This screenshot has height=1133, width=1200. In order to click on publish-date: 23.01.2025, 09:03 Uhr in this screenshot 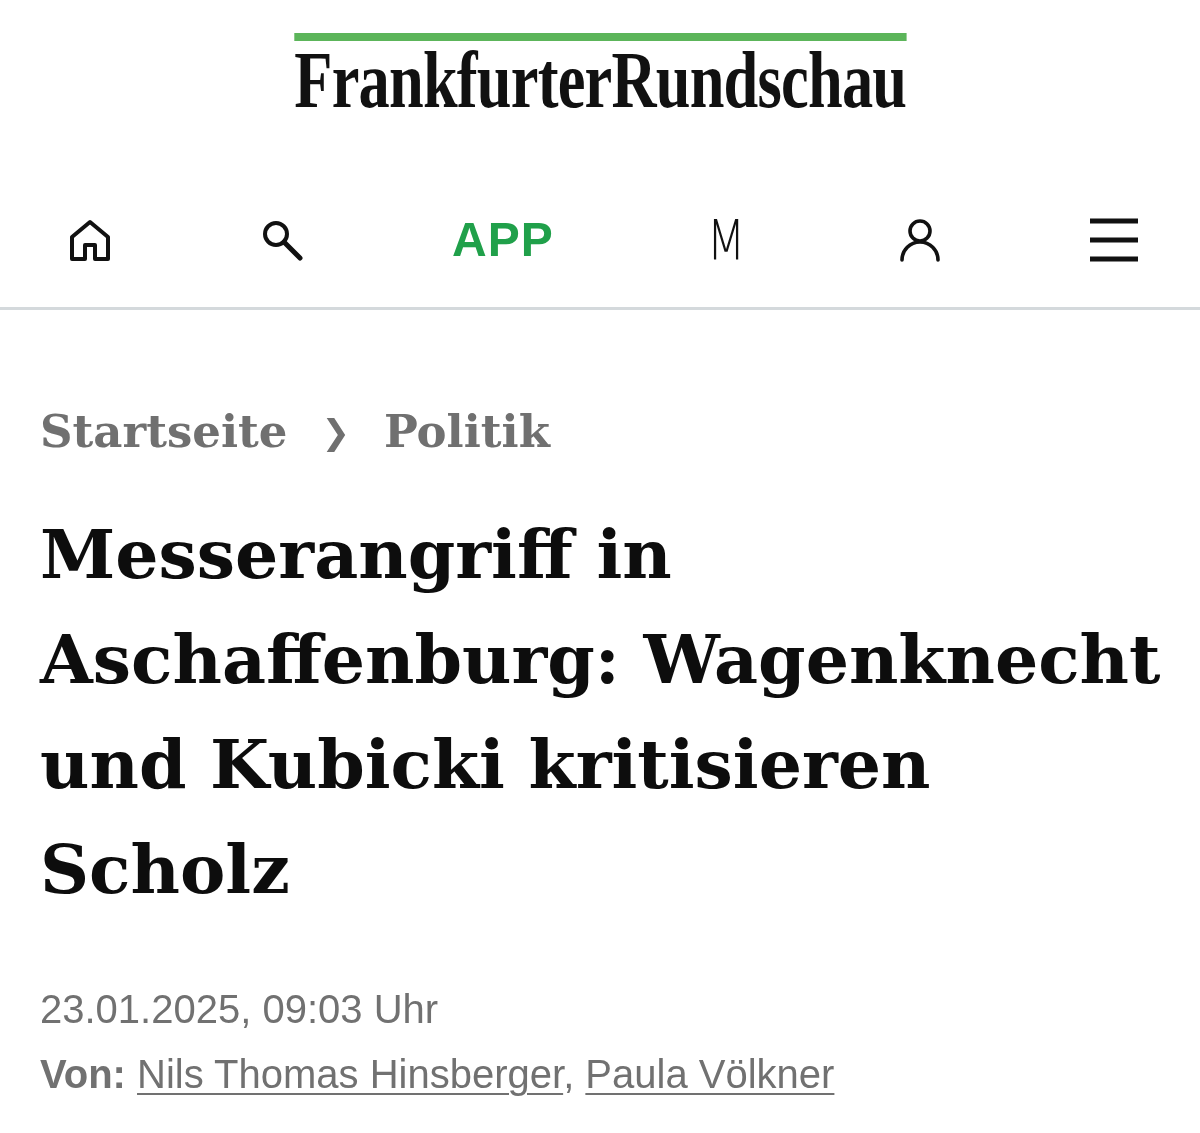, I will do `click(239, 1009)`.